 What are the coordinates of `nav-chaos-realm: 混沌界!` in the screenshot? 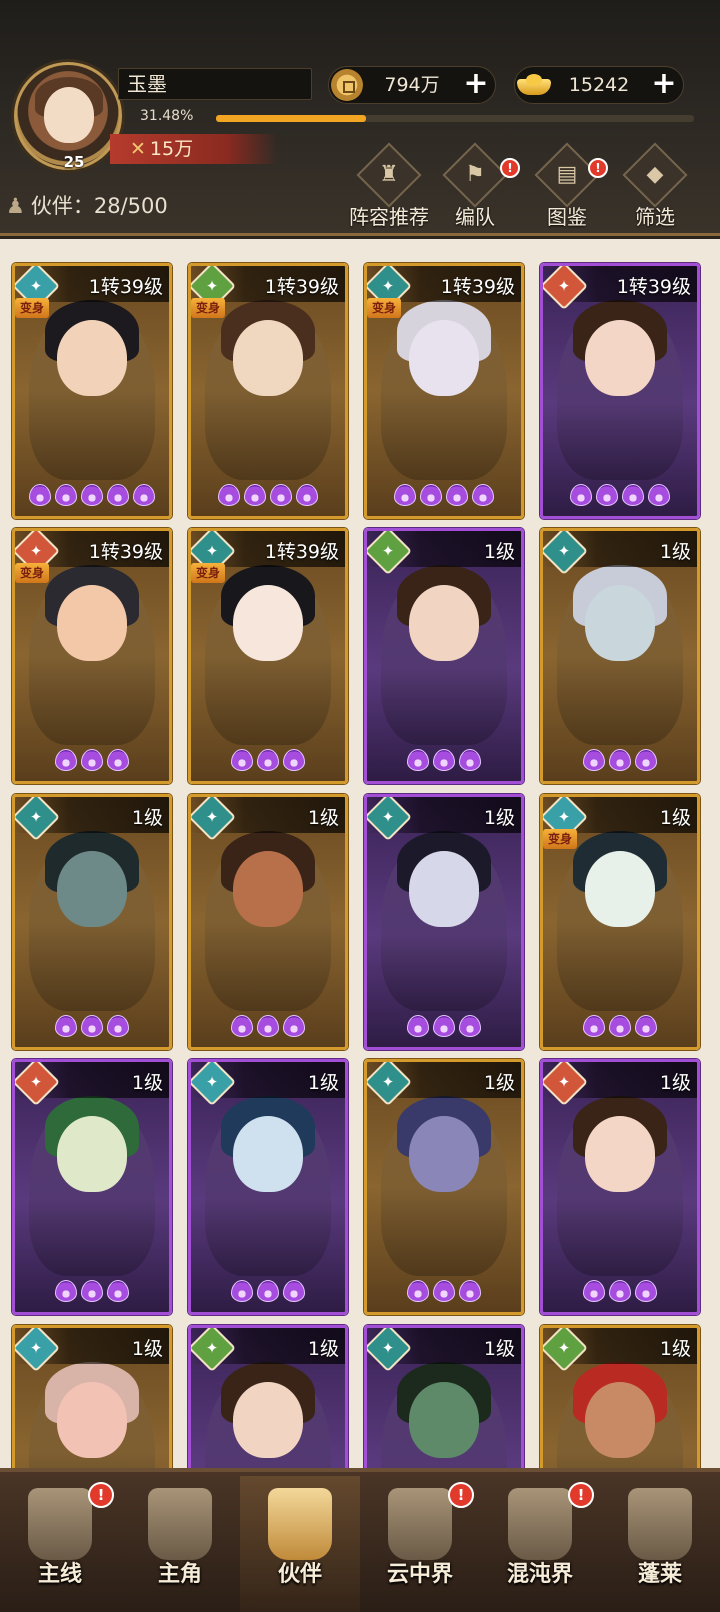 It's located at (540, 1544).